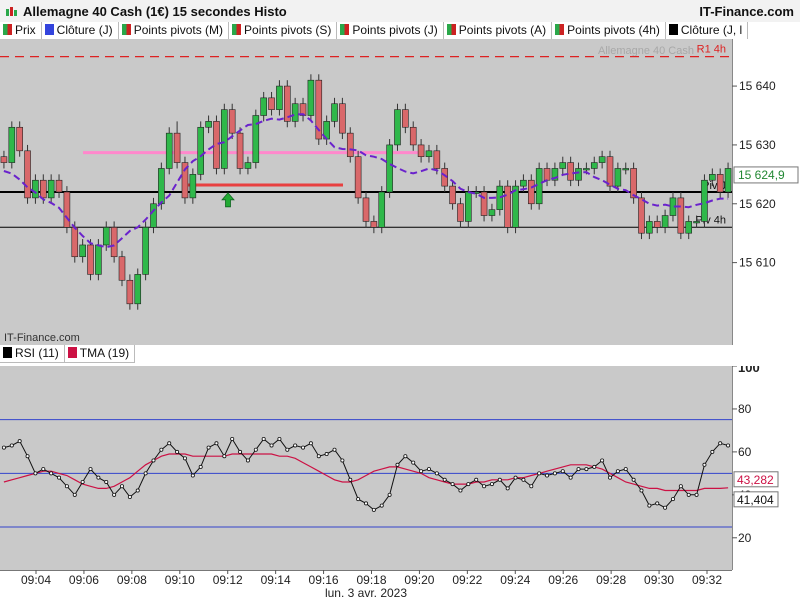 This screenshot has height=600, width=800. What do you see at coordinates (32, 354) in the screenshot?
I see `rsi-legend-item: RSI (11)` at bounding box center [32, 354].